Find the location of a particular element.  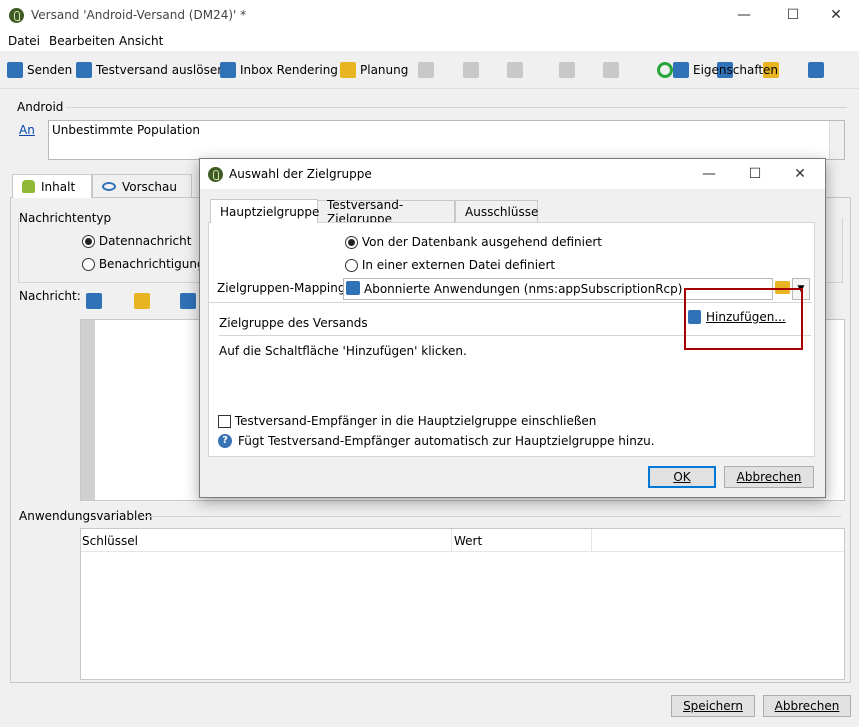

menu-edit: Bearbeiten is located at coordinates (82, 41).